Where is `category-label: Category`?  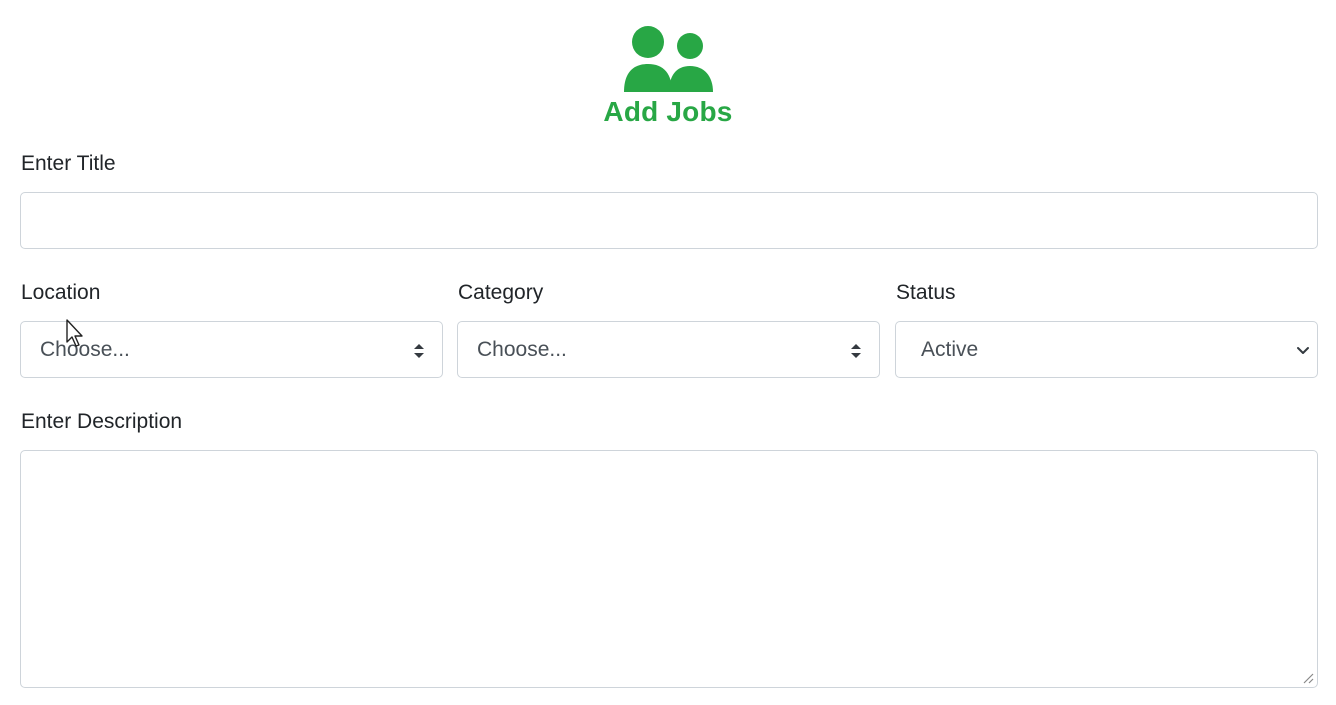
category-label: Category is located at coordinates (501, 292).